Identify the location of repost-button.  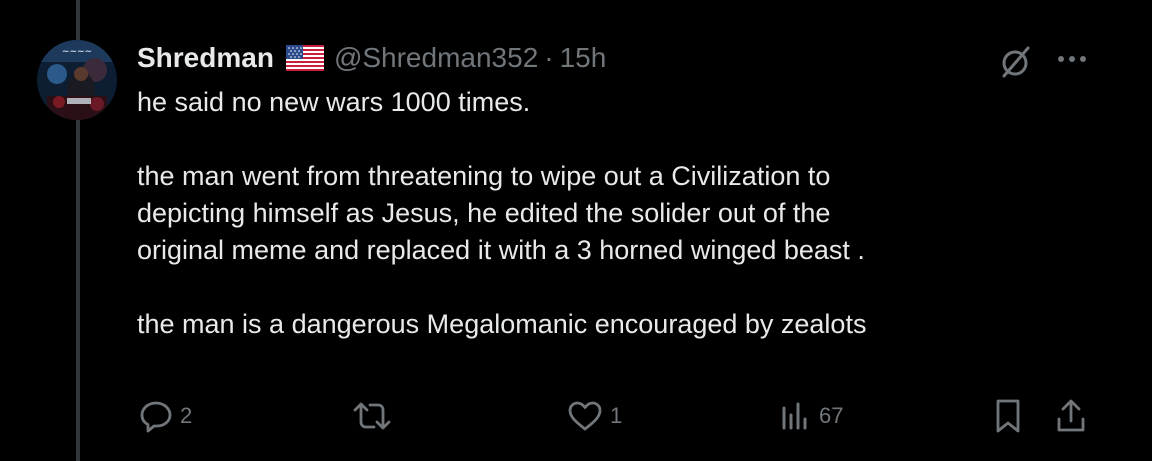
(372, 416).